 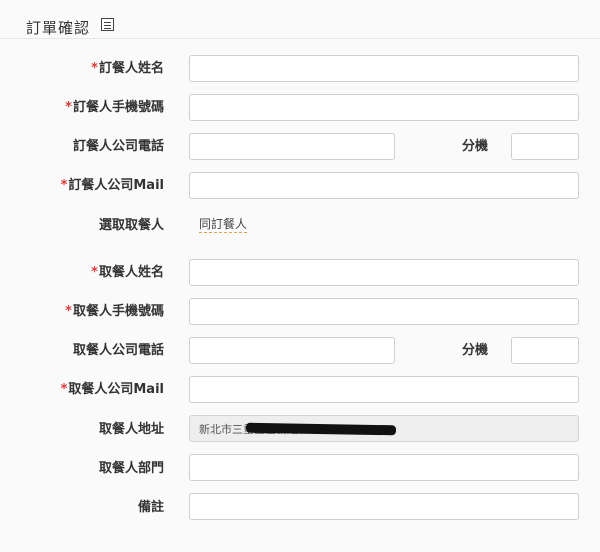 I want to click on pickup-mobile-input, so click(x=384, y=311).